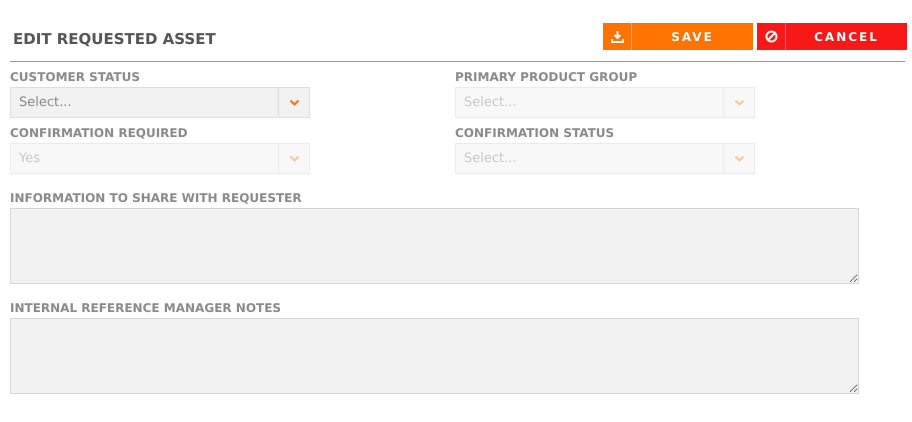 The image size is (912, 422). What do you see at coordinates (771, 36) in the screenshot?
I see `prohibited-icon` at bounding box center [771, 36].